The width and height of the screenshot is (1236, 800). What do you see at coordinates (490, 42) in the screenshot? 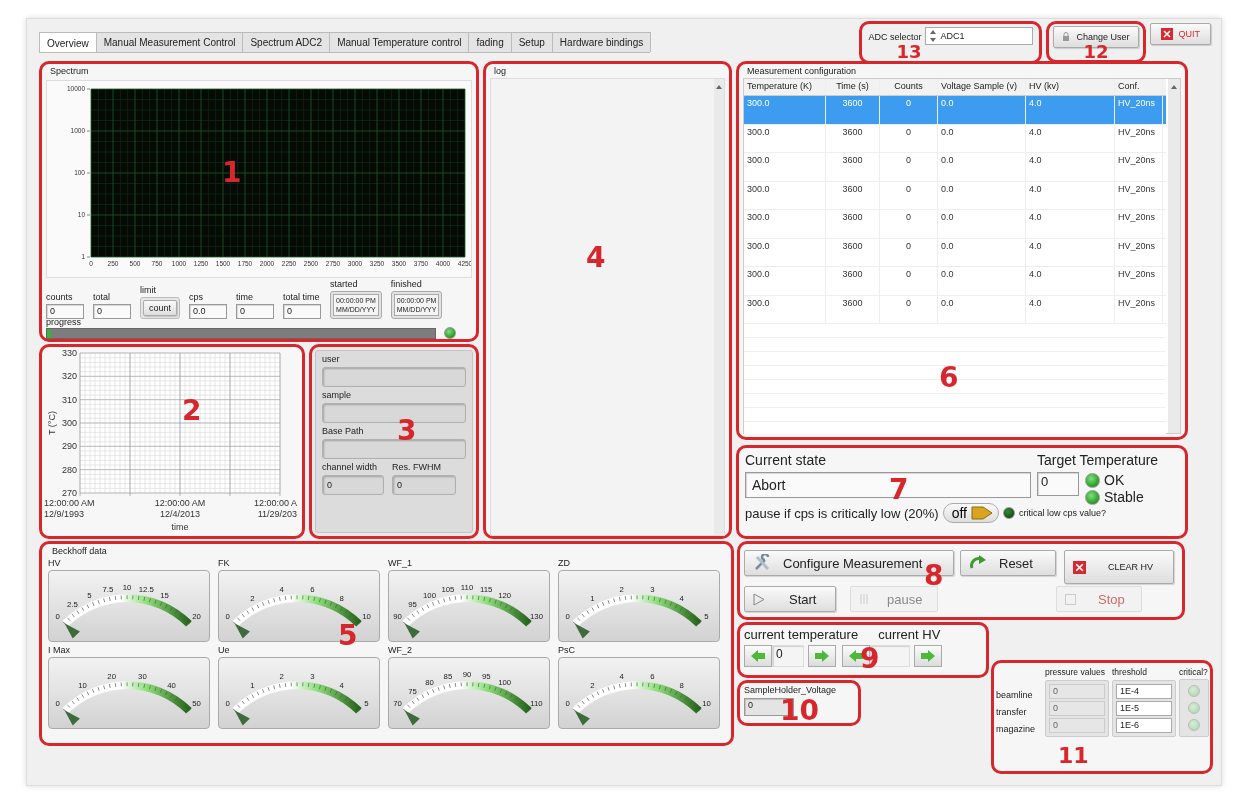
I see `tab: fading` at bounding box center [490, 42].